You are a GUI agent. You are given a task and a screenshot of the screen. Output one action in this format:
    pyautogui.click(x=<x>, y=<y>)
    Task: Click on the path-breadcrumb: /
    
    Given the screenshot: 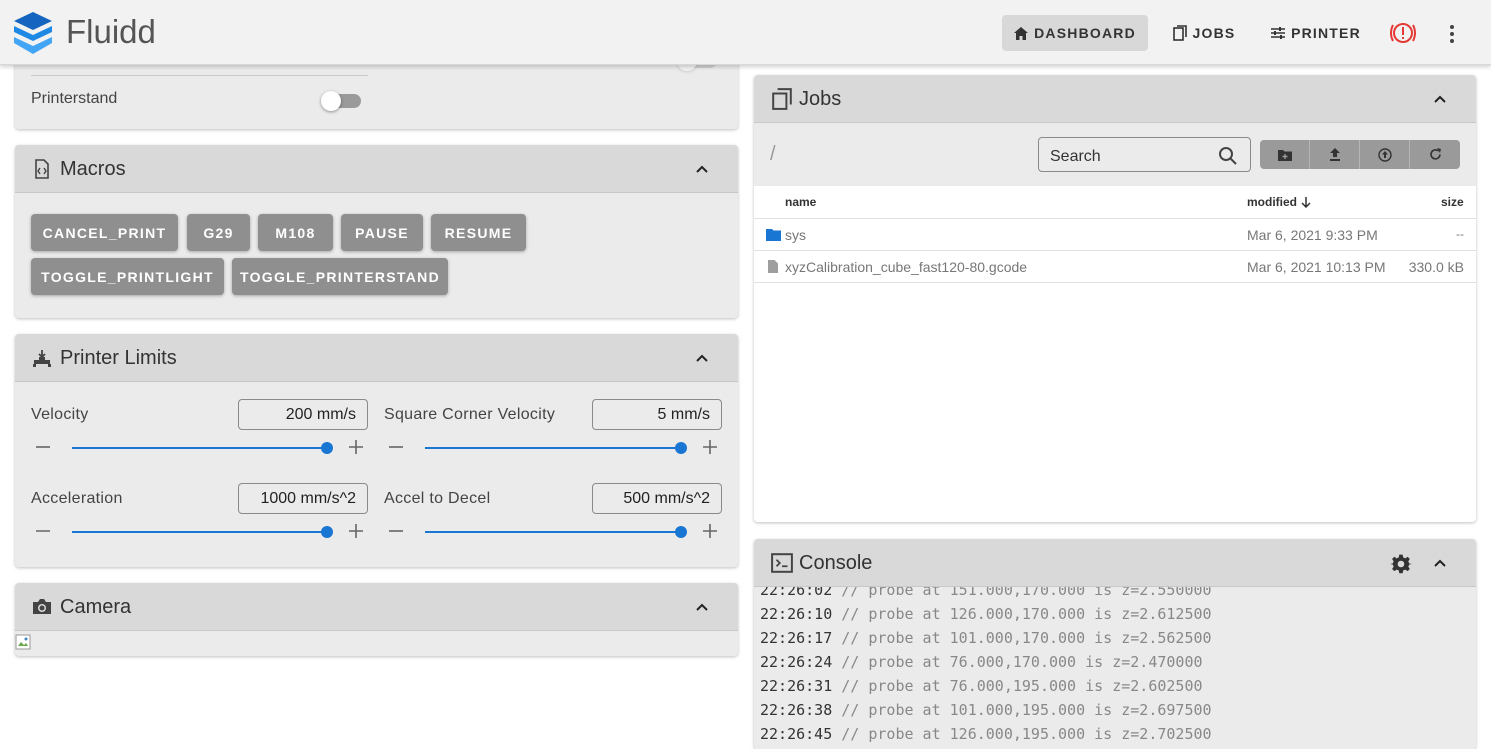 What is the action you would take?
    pyautogui.click(x=773, y=154)
    